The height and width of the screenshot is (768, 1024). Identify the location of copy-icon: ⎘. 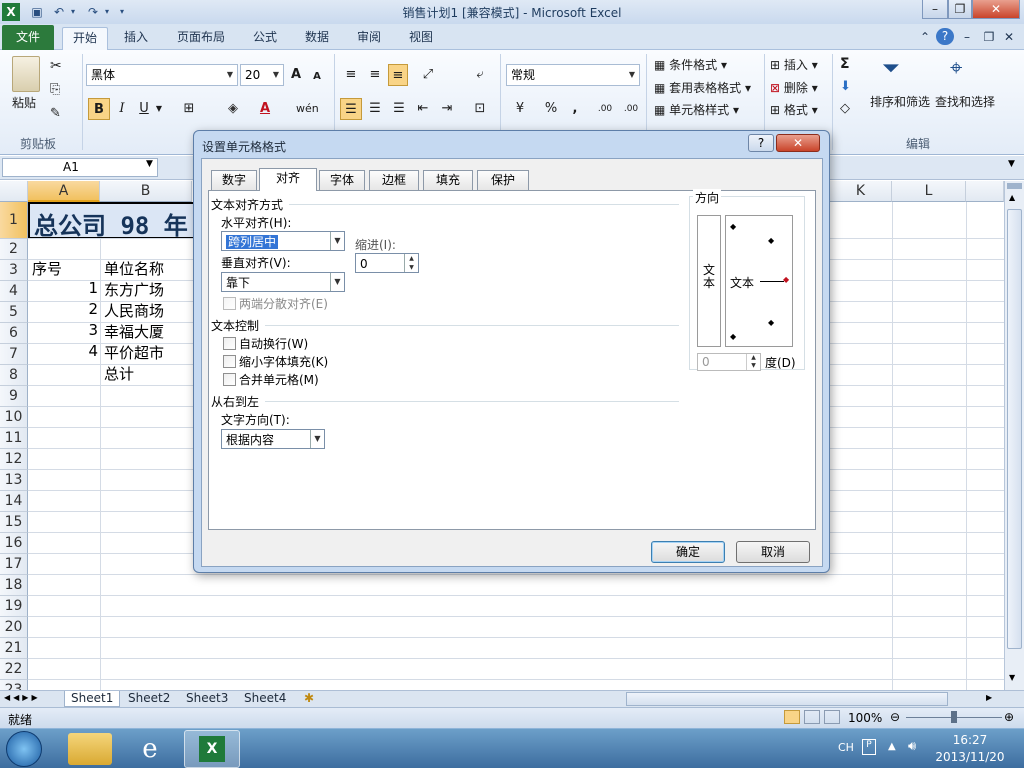
(55, 89).